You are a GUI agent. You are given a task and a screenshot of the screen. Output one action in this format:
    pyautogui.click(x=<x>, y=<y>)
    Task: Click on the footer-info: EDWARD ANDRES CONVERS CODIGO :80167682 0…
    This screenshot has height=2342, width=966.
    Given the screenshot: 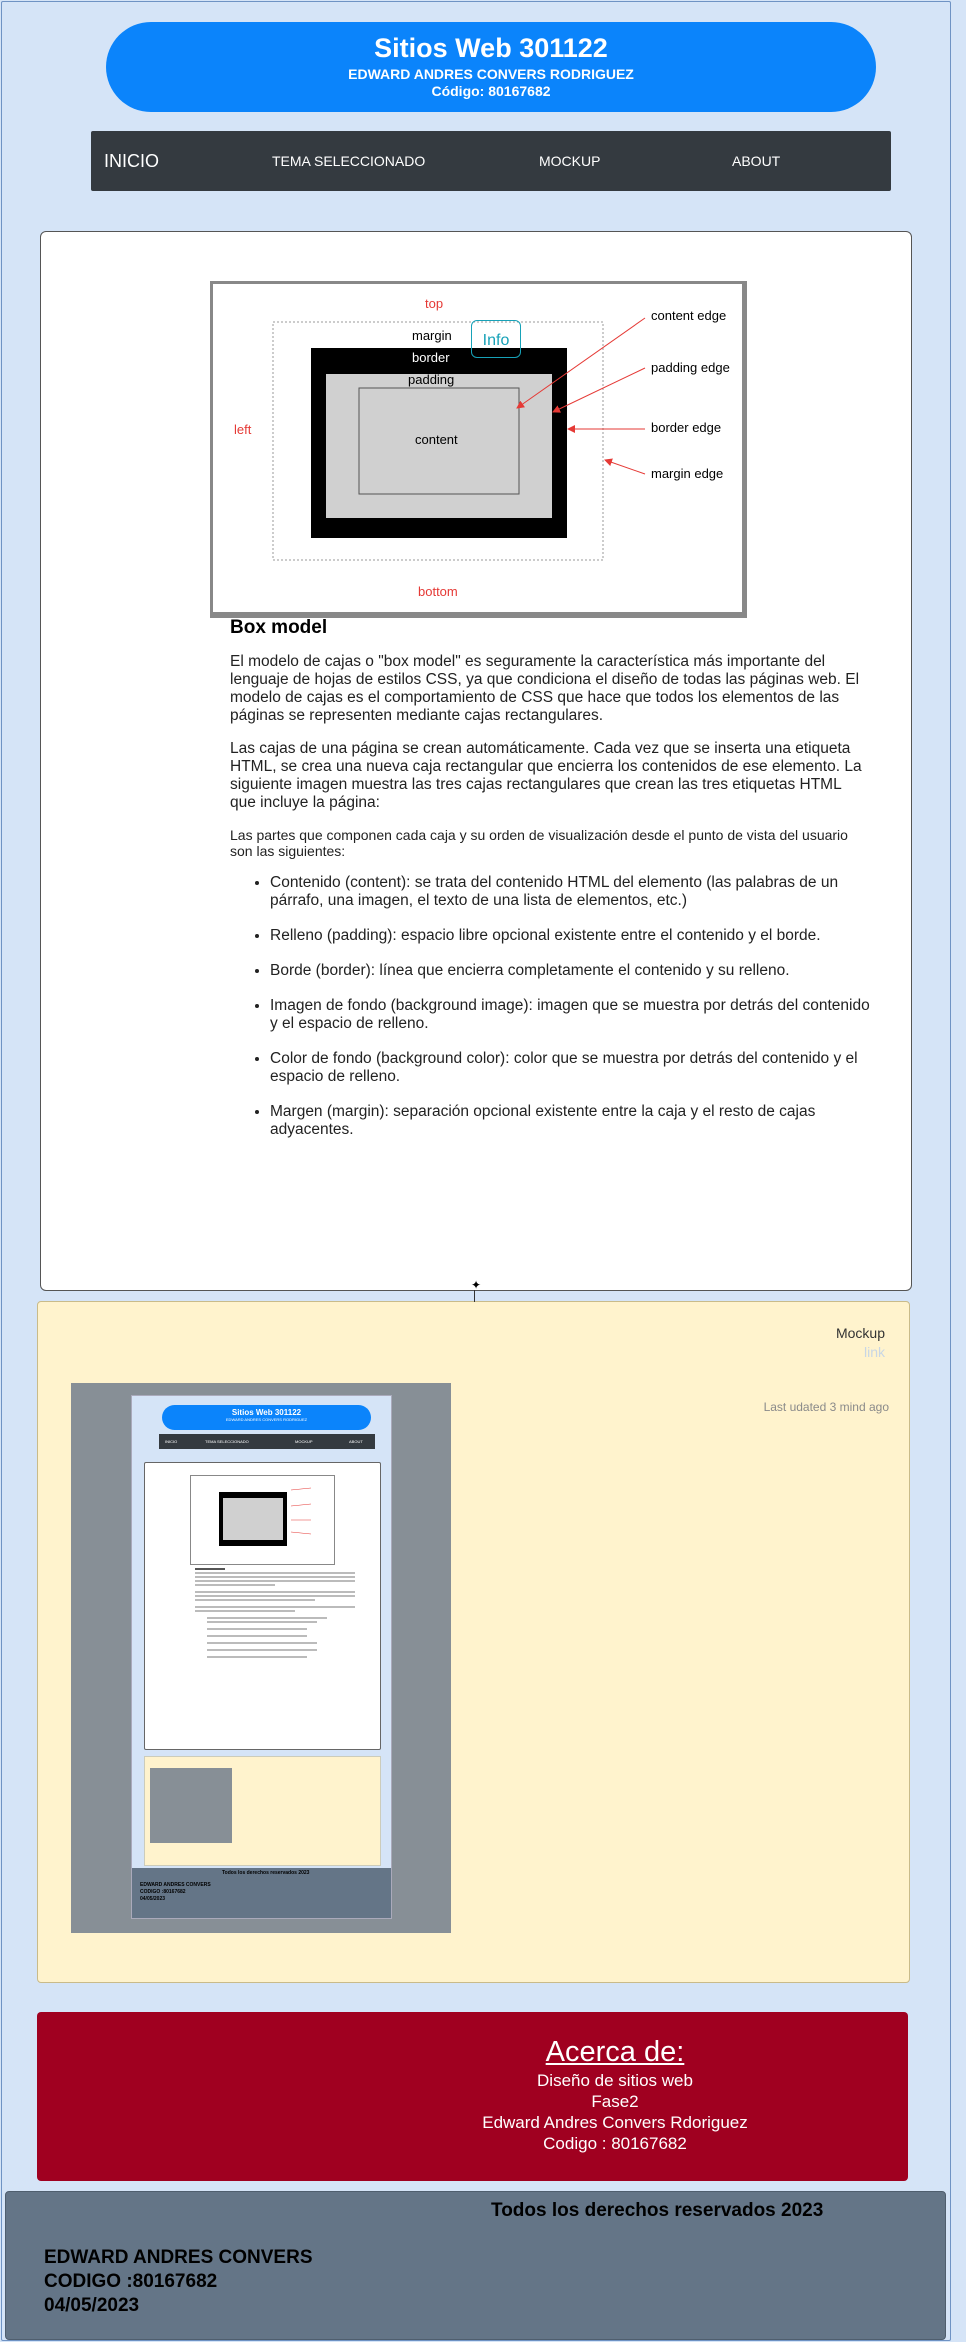 What is the action you would take?
    pyautogui.click(x=178, y=2282)
    